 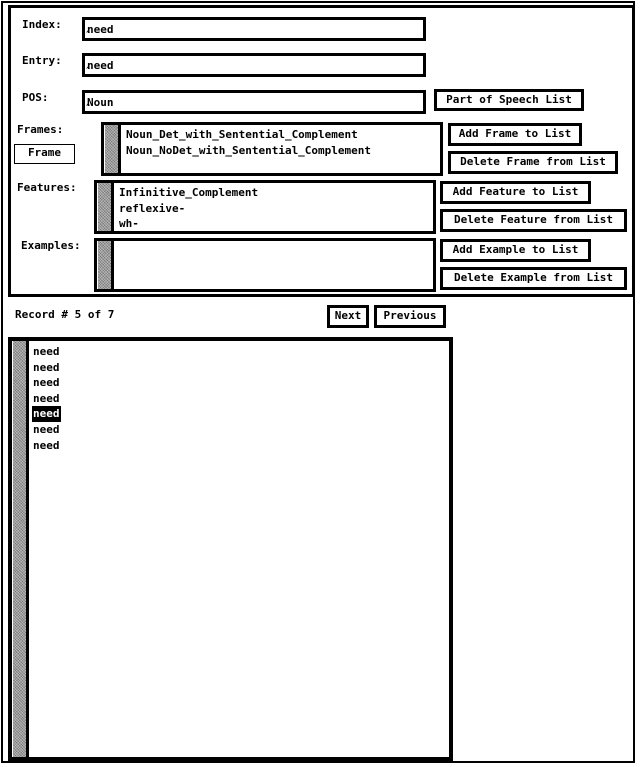 What do you see at coordinates (515, 192) in the screenshot?
I see `add-feature-button: Add Feature to List` at bounding box center [515, 192].